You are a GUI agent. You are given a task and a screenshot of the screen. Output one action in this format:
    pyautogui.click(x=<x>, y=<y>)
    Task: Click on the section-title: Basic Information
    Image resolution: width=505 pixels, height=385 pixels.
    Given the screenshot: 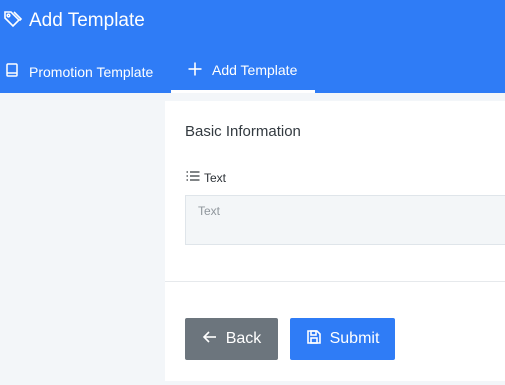 What is the action you would take?
    pyautogui.click(x=243, y=131)
    